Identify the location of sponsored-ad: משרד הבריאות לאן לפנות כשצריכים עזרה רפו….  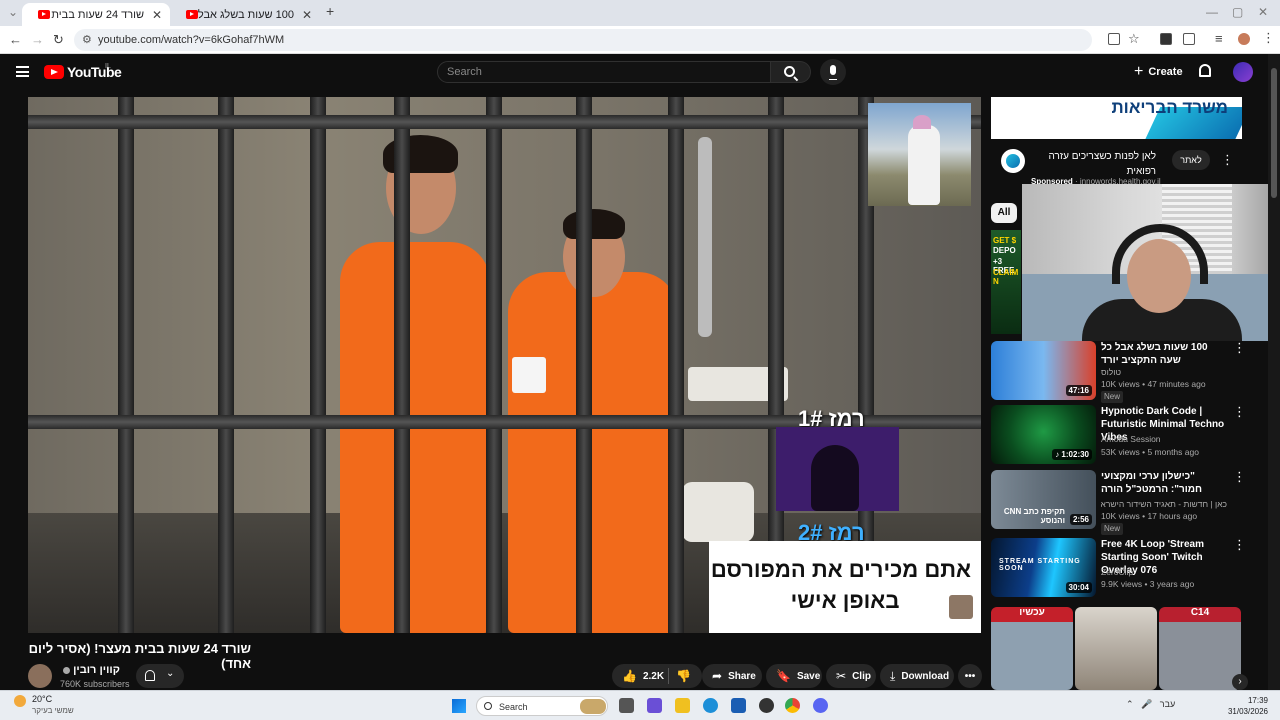
(1116, 145).